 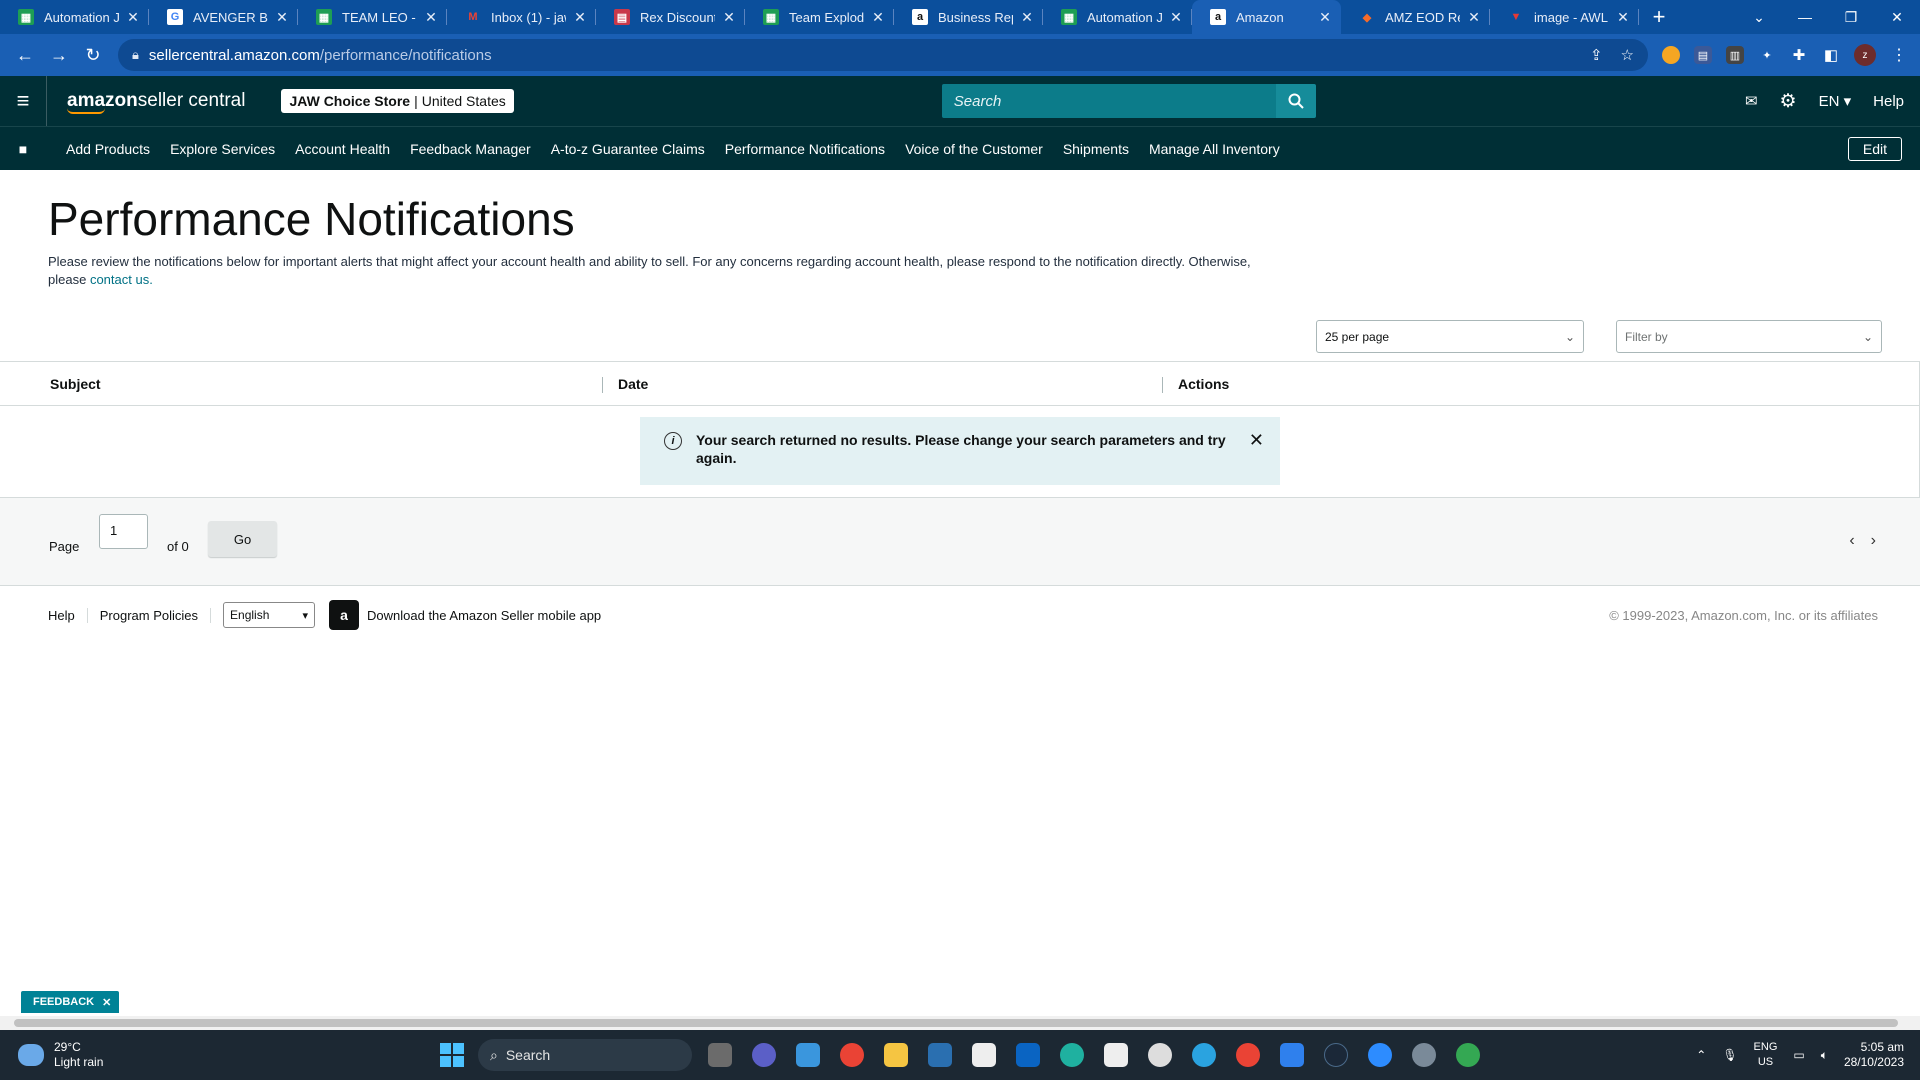 I want to click on previous-page-icon: ‹, so click(x=1851, y=541).